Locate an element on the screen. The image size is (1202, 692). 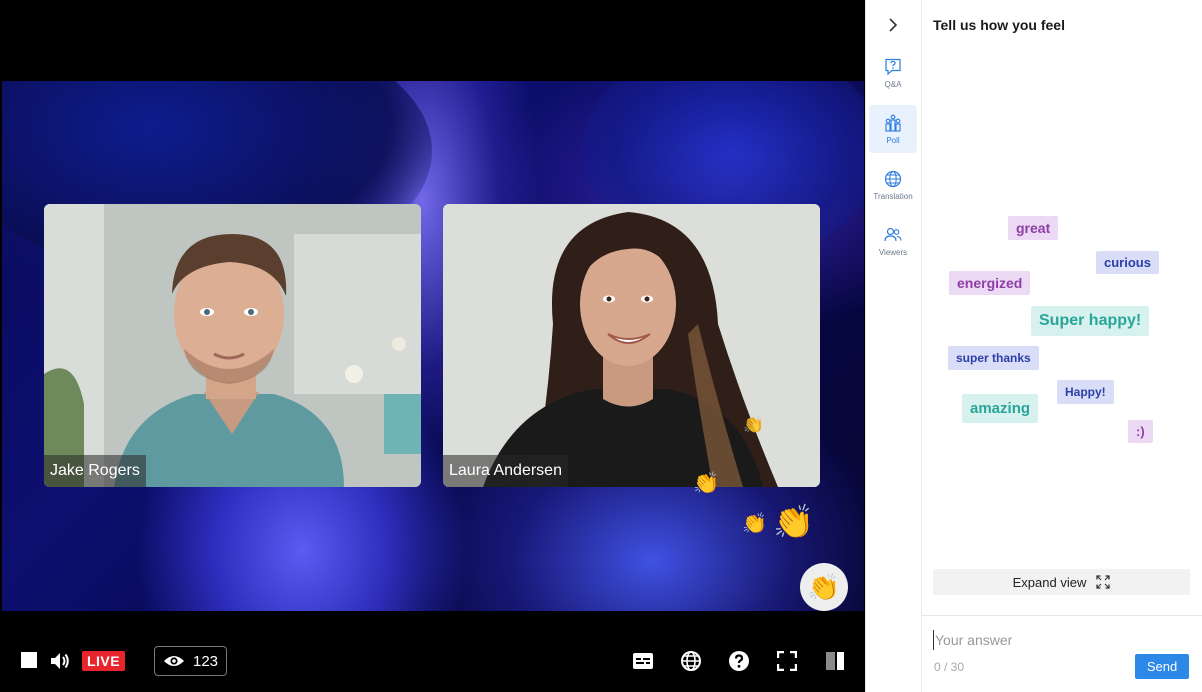
word-cloud-item: amazing is located at coordinates (1000, 408).